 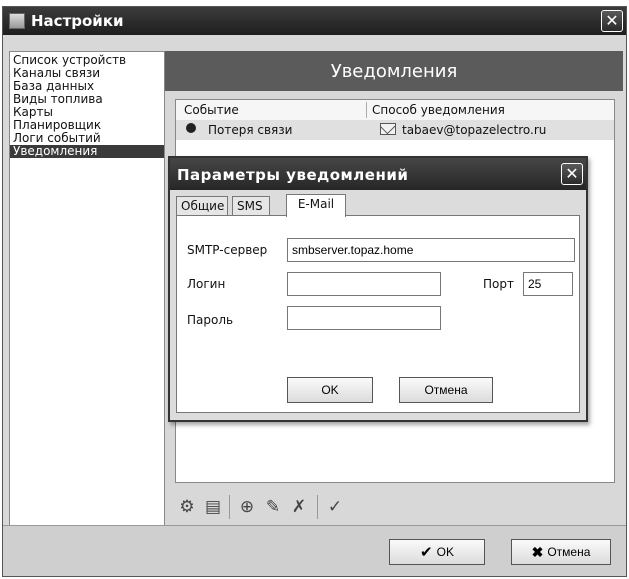 I want to click on table-toolbar: ⚙ ▤ ⊕ ✎ ✗ ✓, so click(x=300, y=507).